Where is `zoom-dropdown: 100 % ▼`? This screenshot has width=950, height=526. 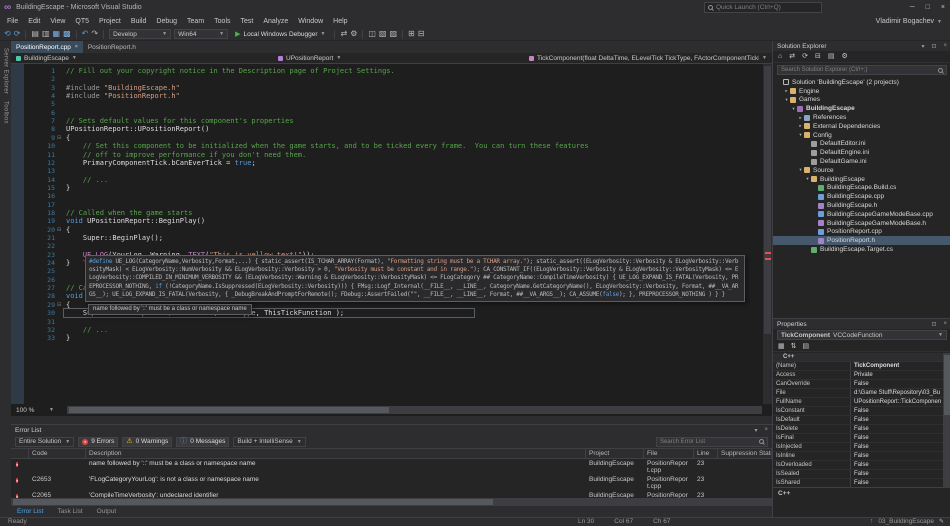
zoom-dropdown: 100 % ▼ is located at coordinates (35, 410).